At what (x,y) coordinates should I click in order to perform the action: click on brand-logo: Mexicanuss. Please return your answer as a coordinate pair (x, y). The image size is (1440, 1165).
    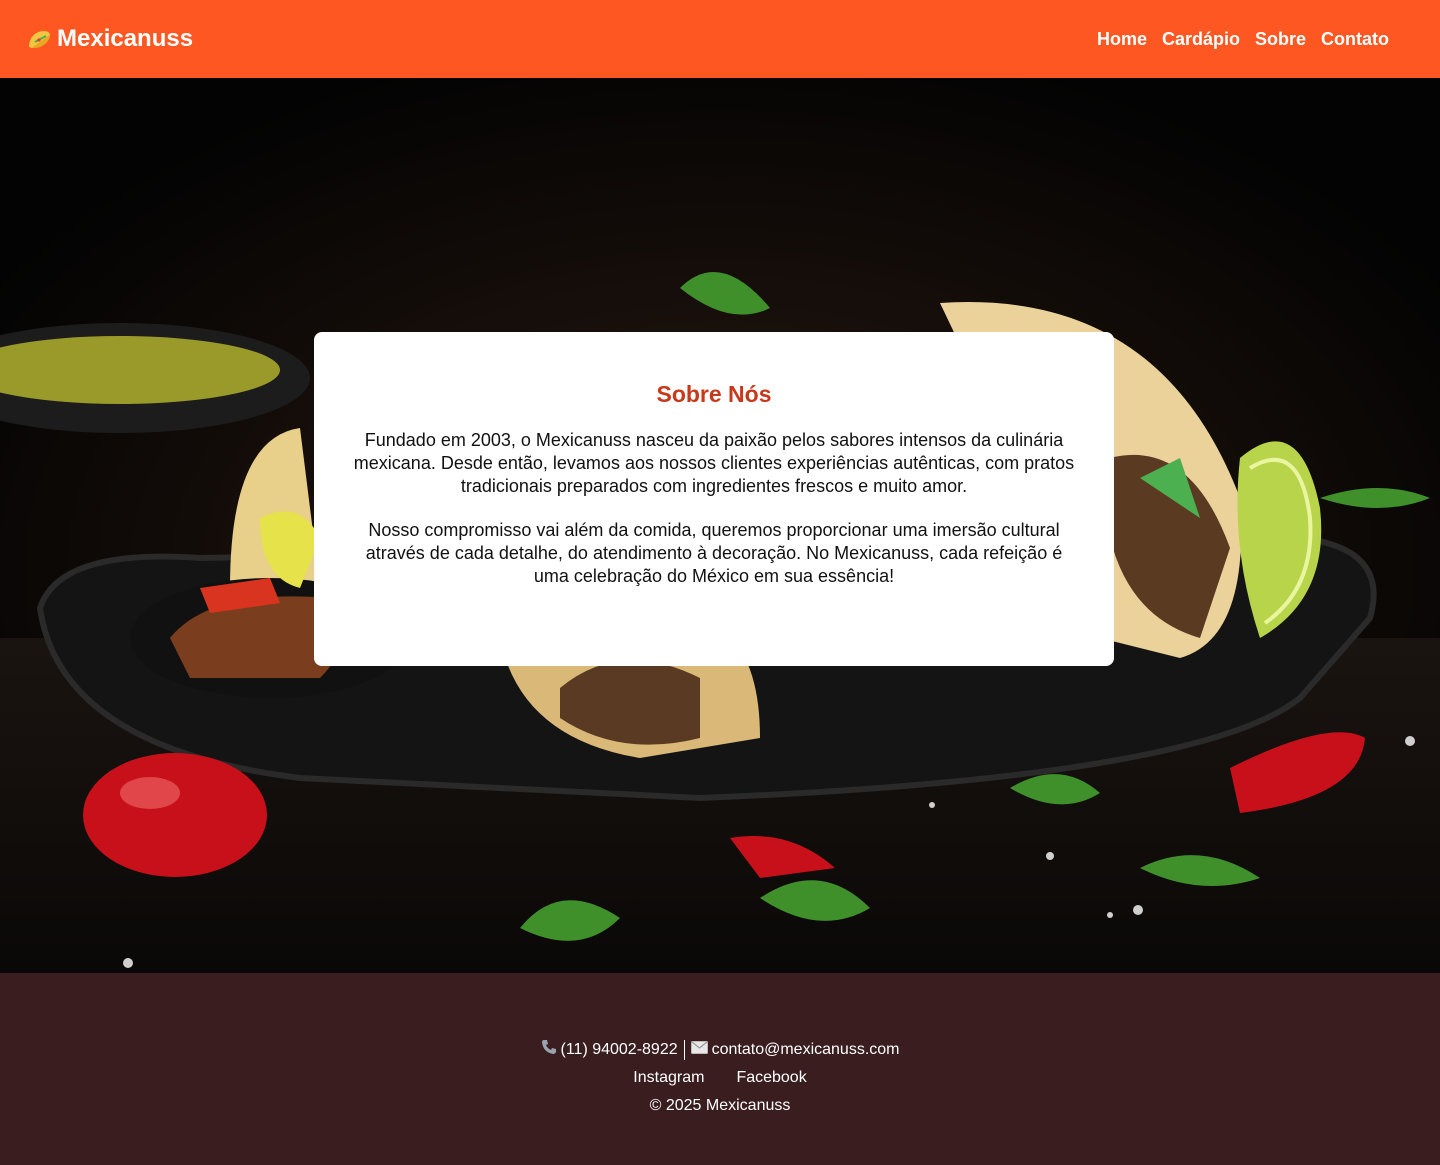
    Looking at the image, I should click on (109, 39).